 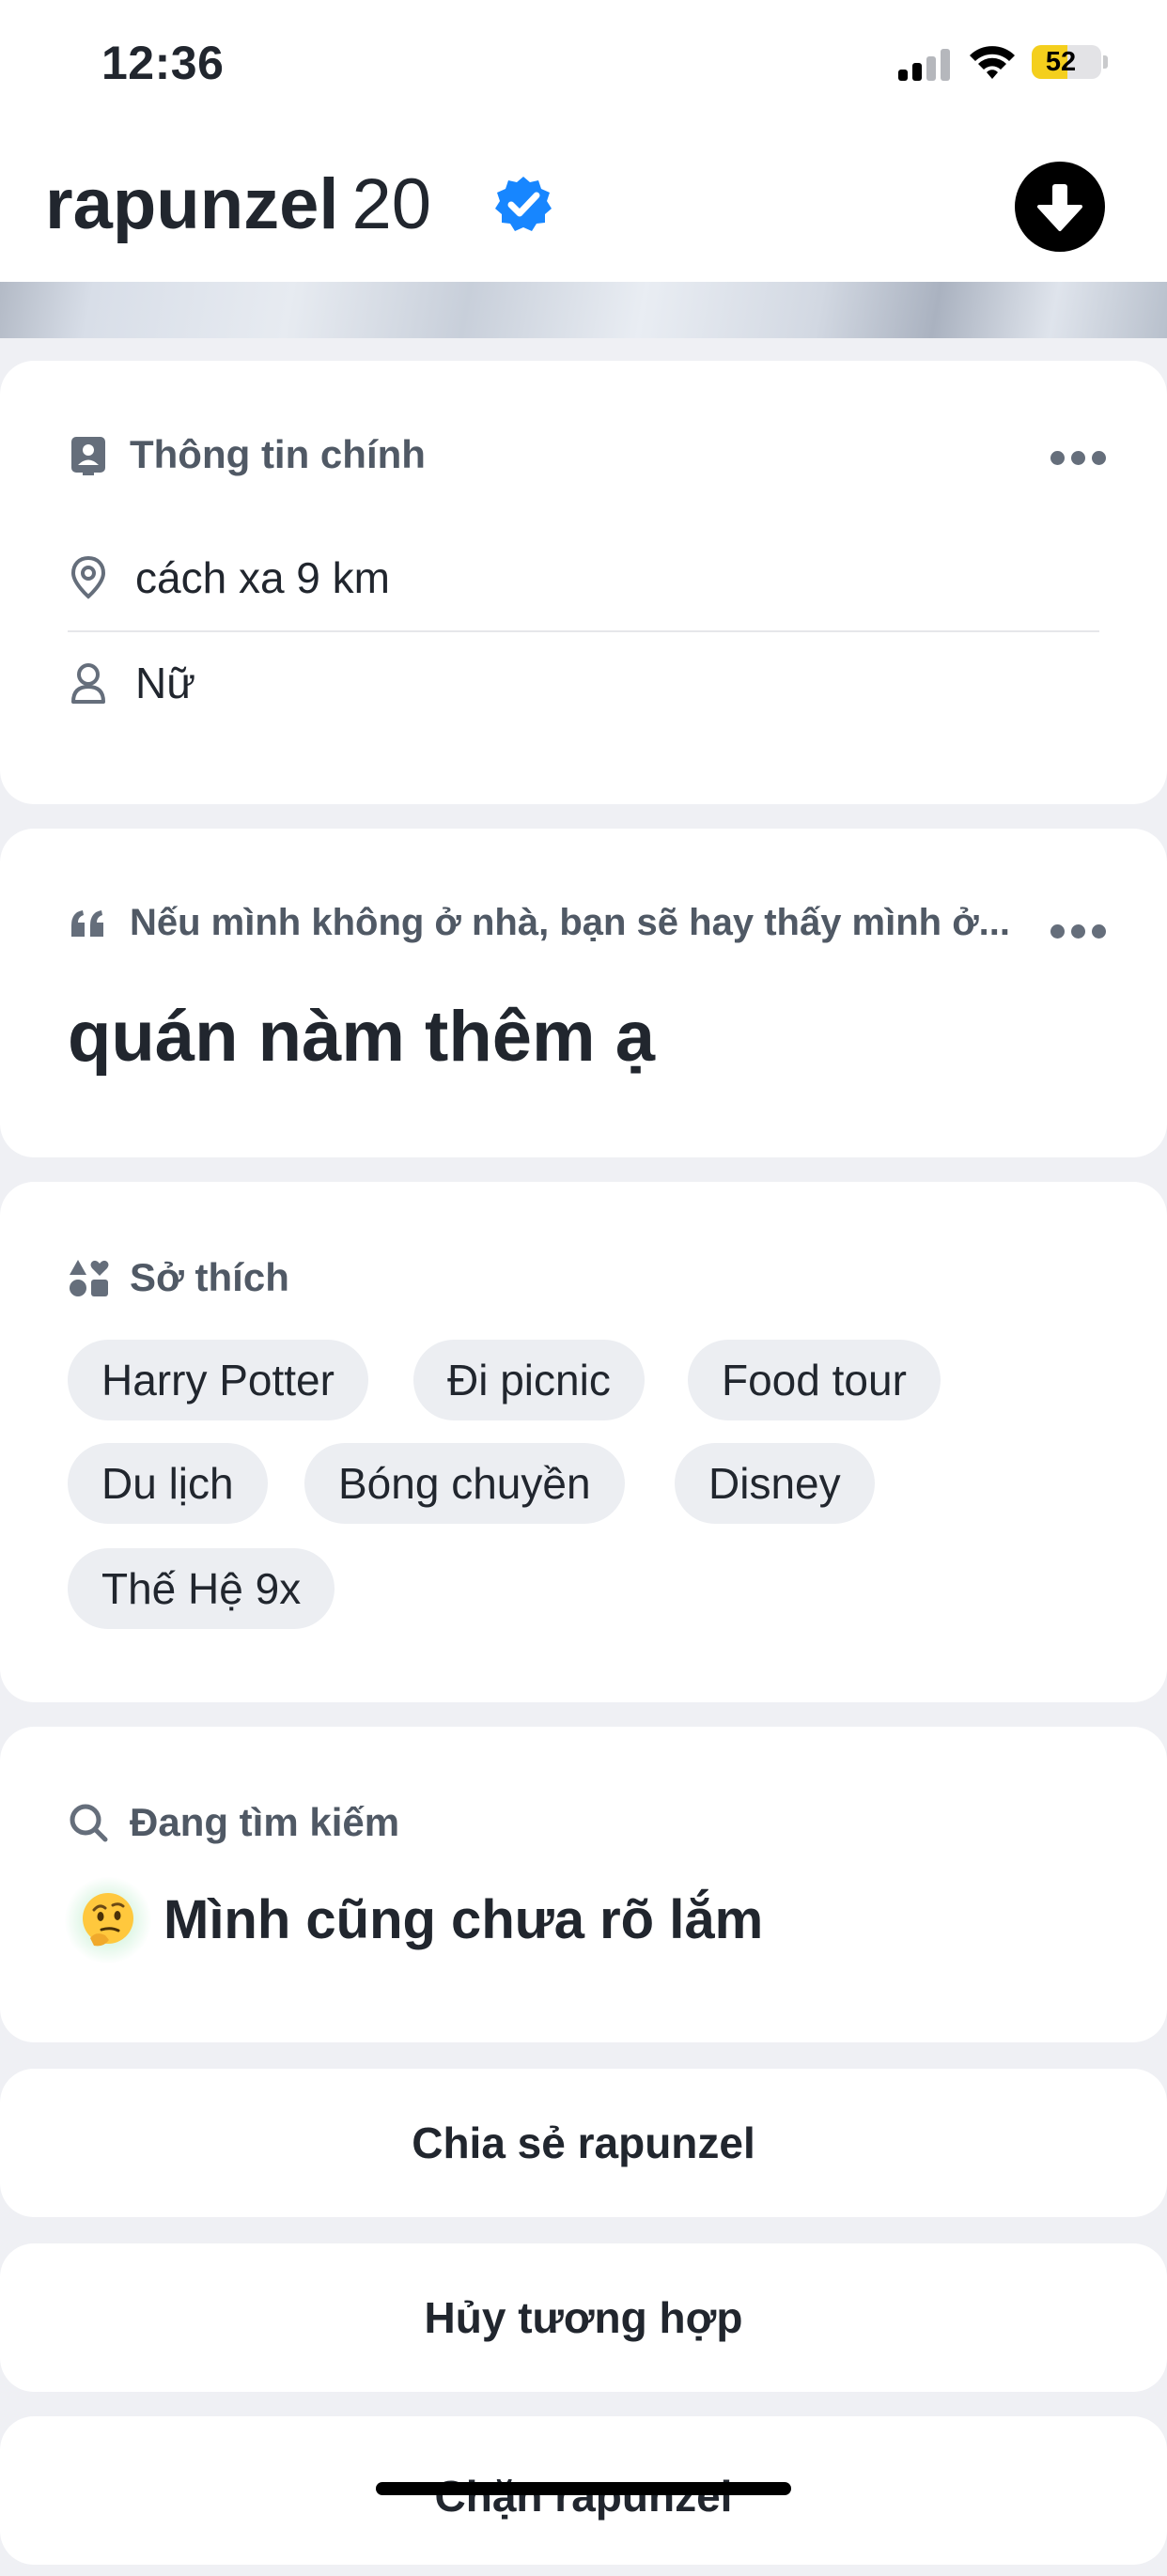 I want to click on basics-header: Thông tin chính, so click(x=247, y=454).